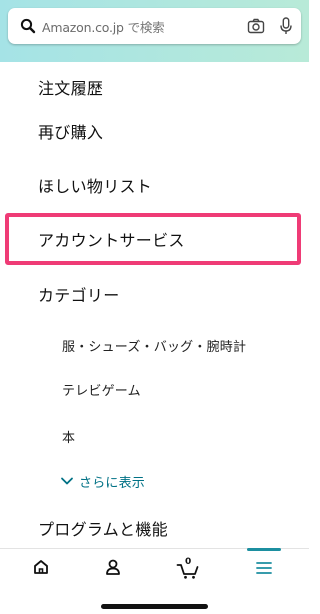 The height and width of the screenshot is (614, 320). What do you see at coordinates (188, 562) in the screenshot?
I see `cart-count-badge: 0` at bounding box center [188, 562].